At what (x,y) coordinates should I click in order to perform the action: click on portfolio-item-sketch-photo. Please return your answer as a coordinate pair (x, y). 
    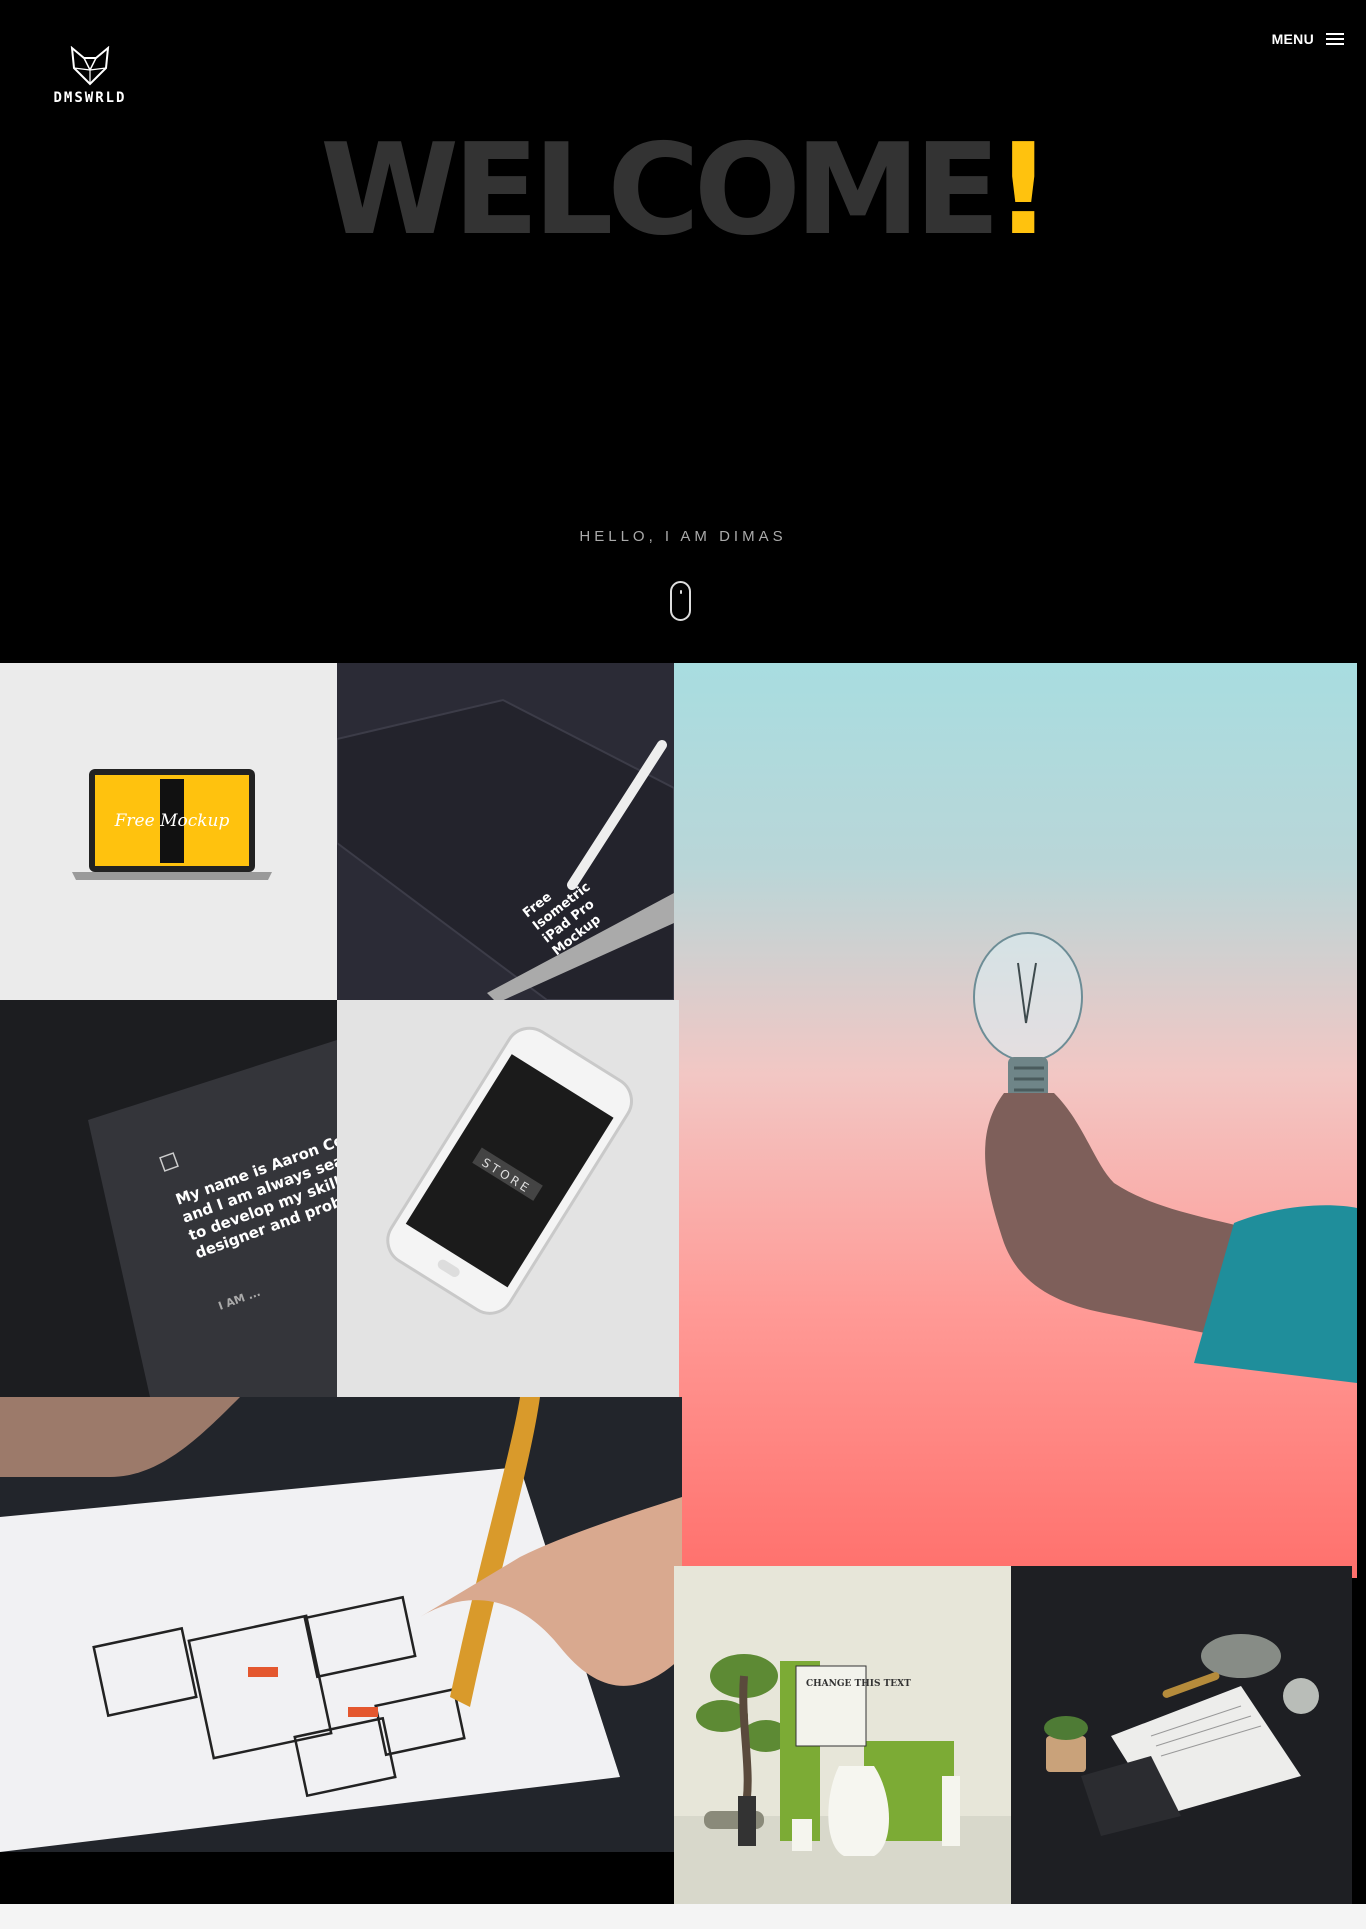
    Looking at the image, I should click on (341, 1624).